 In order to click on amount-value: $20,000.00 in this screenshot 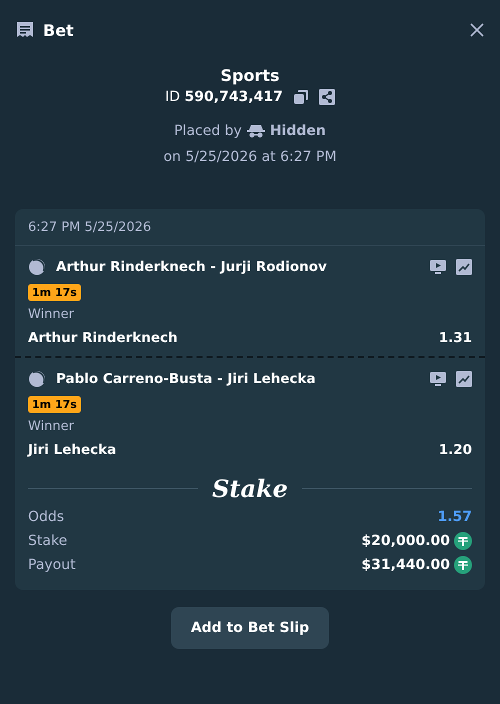, I will do `click(405, 540)`.